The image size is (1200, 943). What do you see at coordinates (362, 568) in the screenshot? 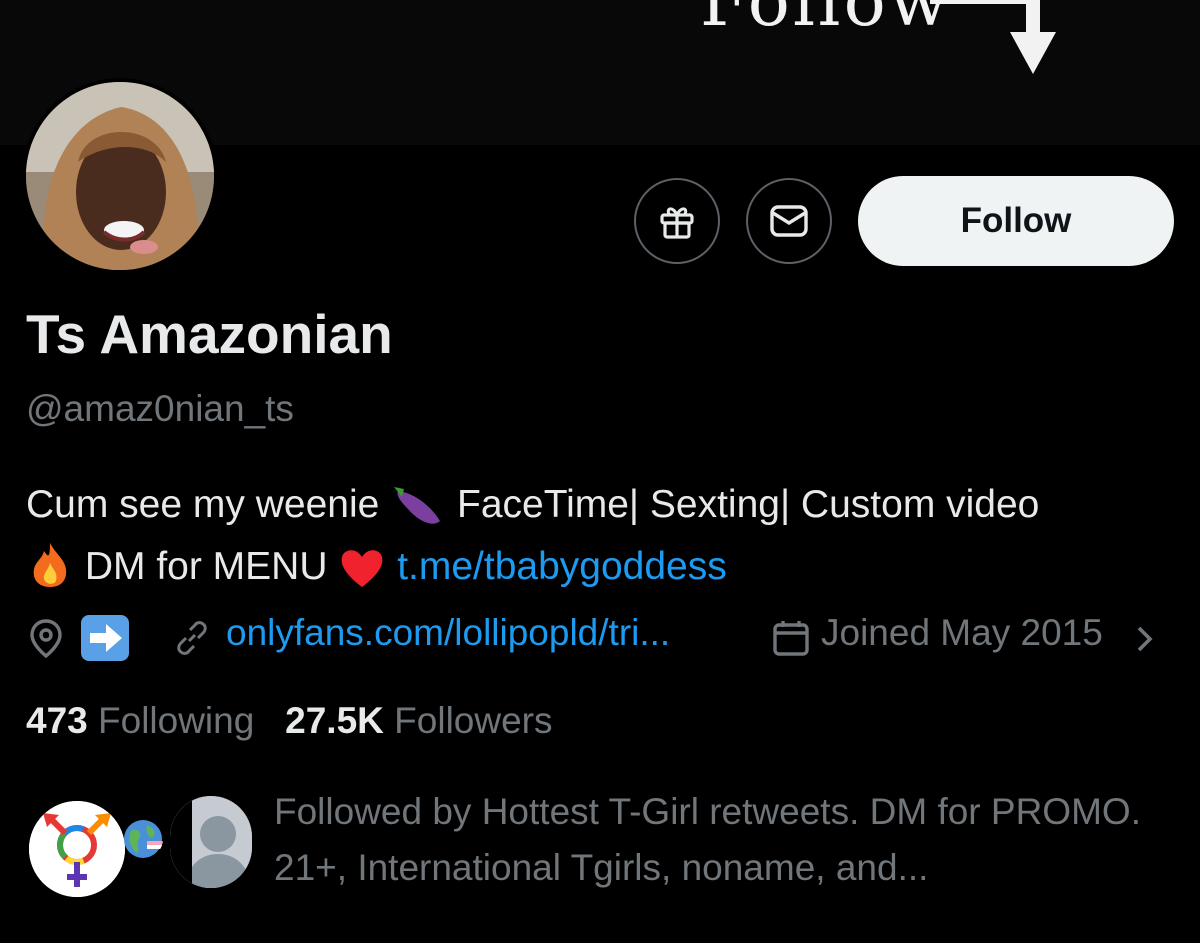
I see `red-heart-emoji` at bounding box center [362, 568].